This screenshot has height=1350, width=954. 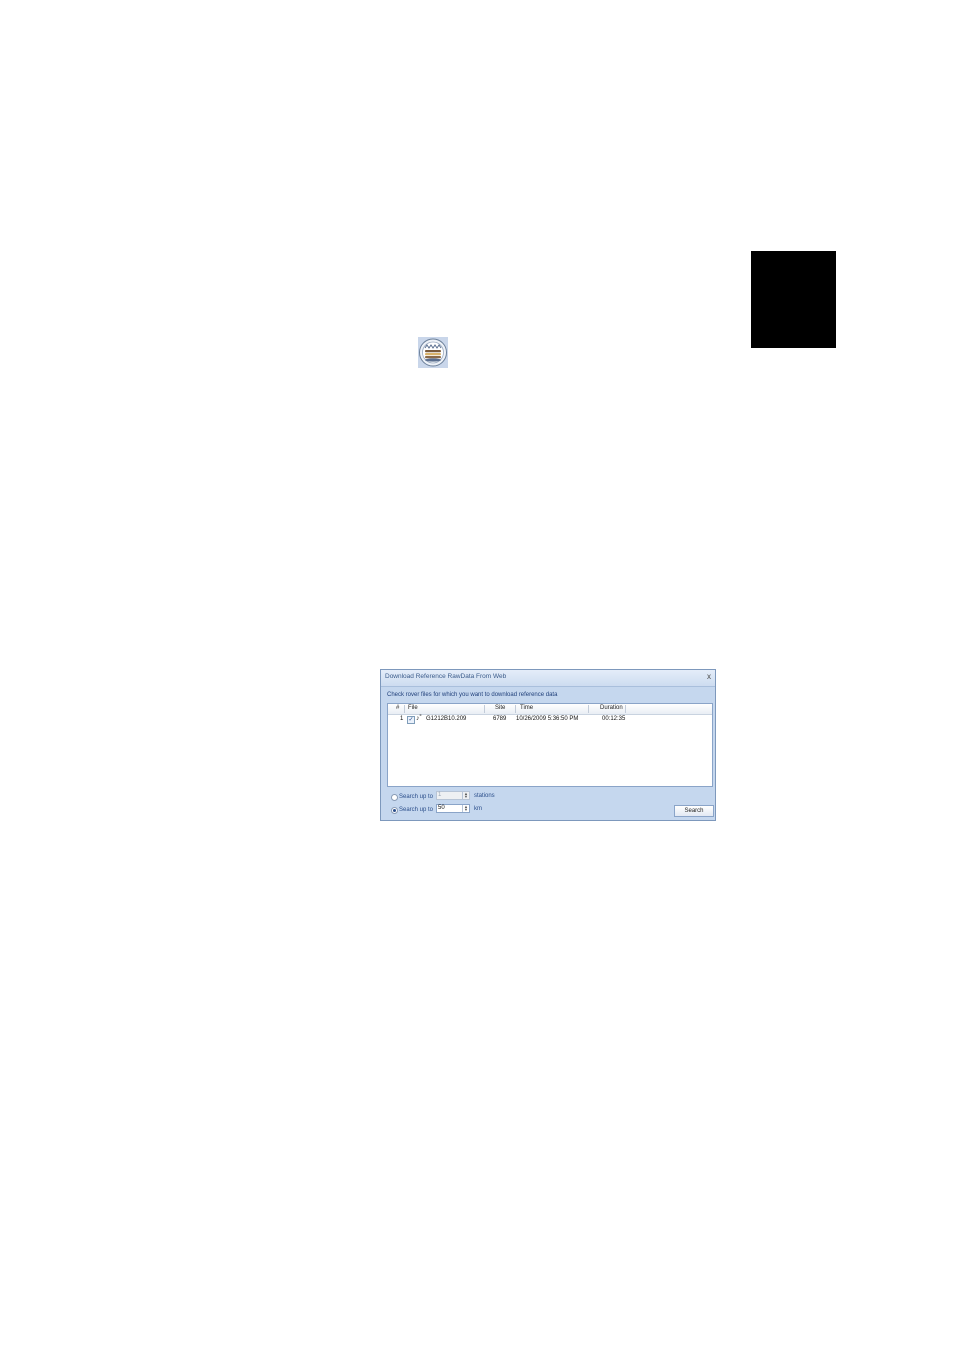 What do you see at coordinates (484, 796) in the screenshot?
I see `stations-unit: stations` at bounding box center [484, 796].